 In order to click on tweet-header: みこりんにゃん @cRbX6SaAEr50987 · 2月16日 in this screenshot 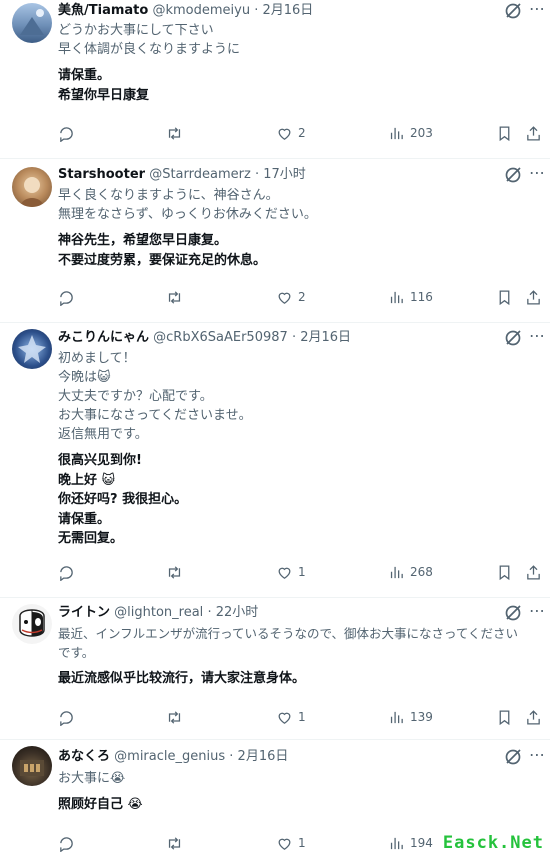, I will do `click(284, 338)`.